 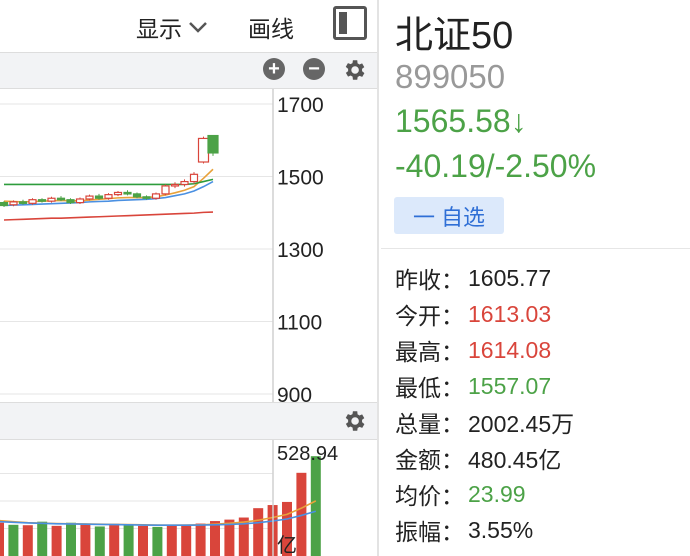 I want to click on price-axis-tick-label: 1100, so click(x=299, y=323).